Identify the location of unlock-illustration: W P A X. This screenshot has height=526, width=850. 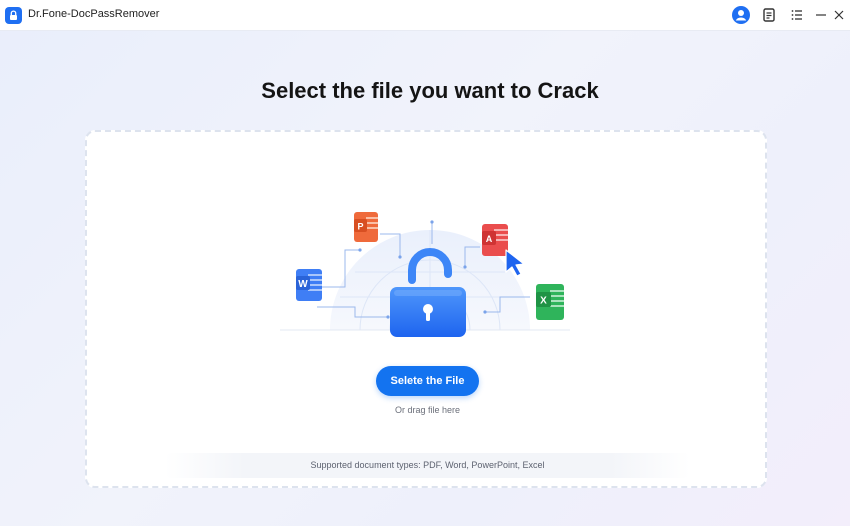
(425, 277).